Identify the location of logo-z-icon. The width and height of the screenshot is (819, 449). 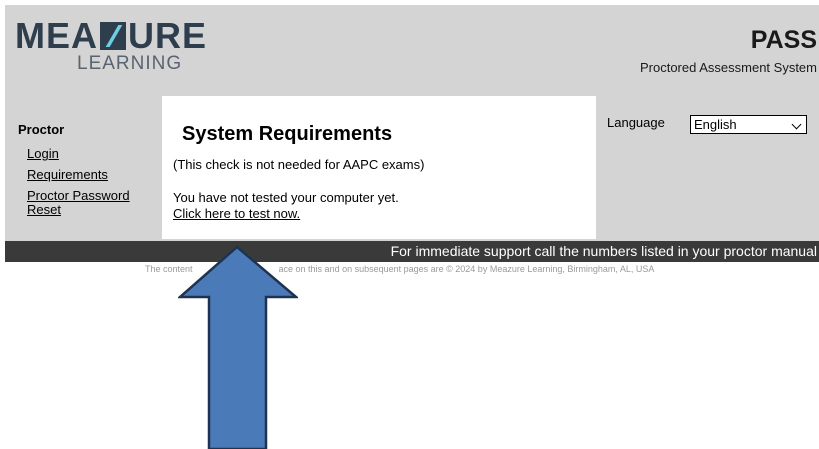
(113, 36).